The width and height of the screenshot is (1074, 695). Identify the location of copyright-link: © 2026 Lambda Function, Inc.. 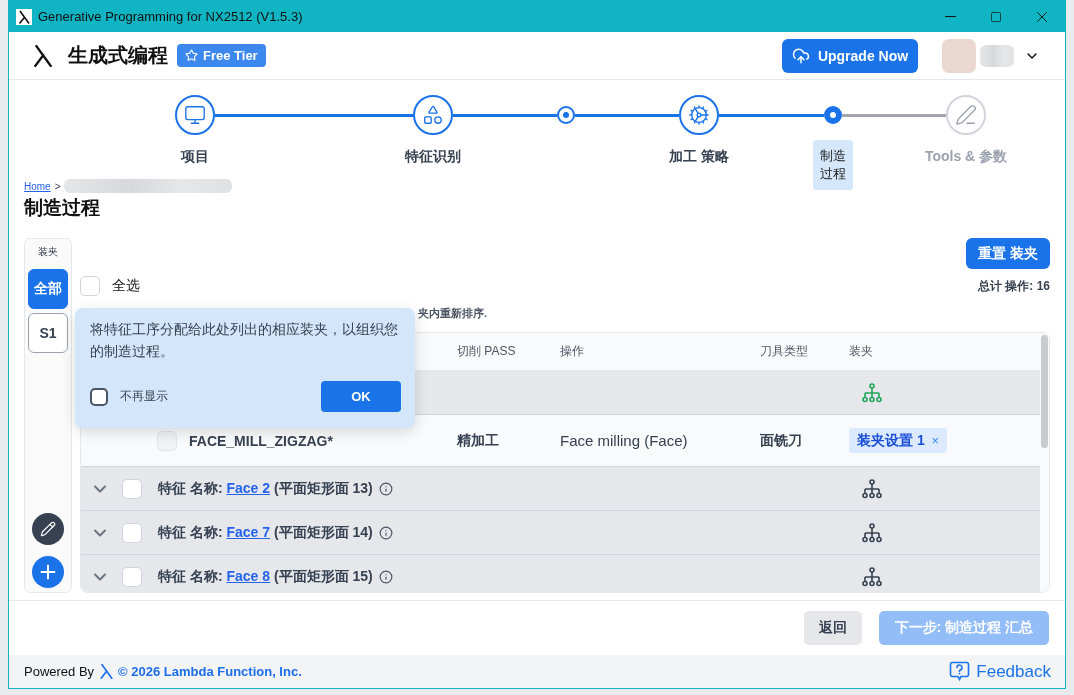
(210, 671).